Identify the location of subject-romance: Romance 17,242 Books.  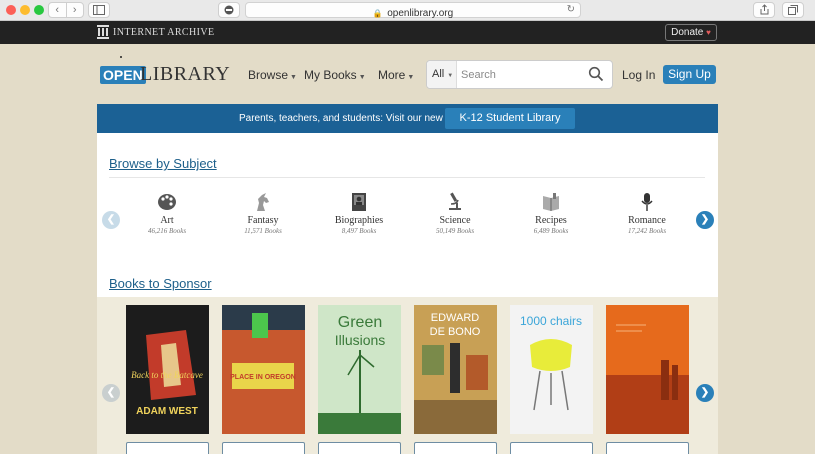
(647, 213).